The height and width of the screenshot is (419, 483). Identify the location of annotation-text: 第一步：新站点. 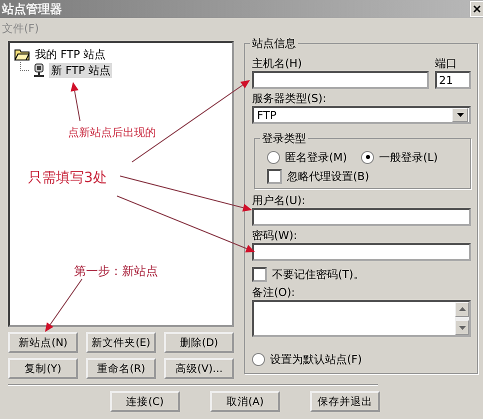
(116, 271).